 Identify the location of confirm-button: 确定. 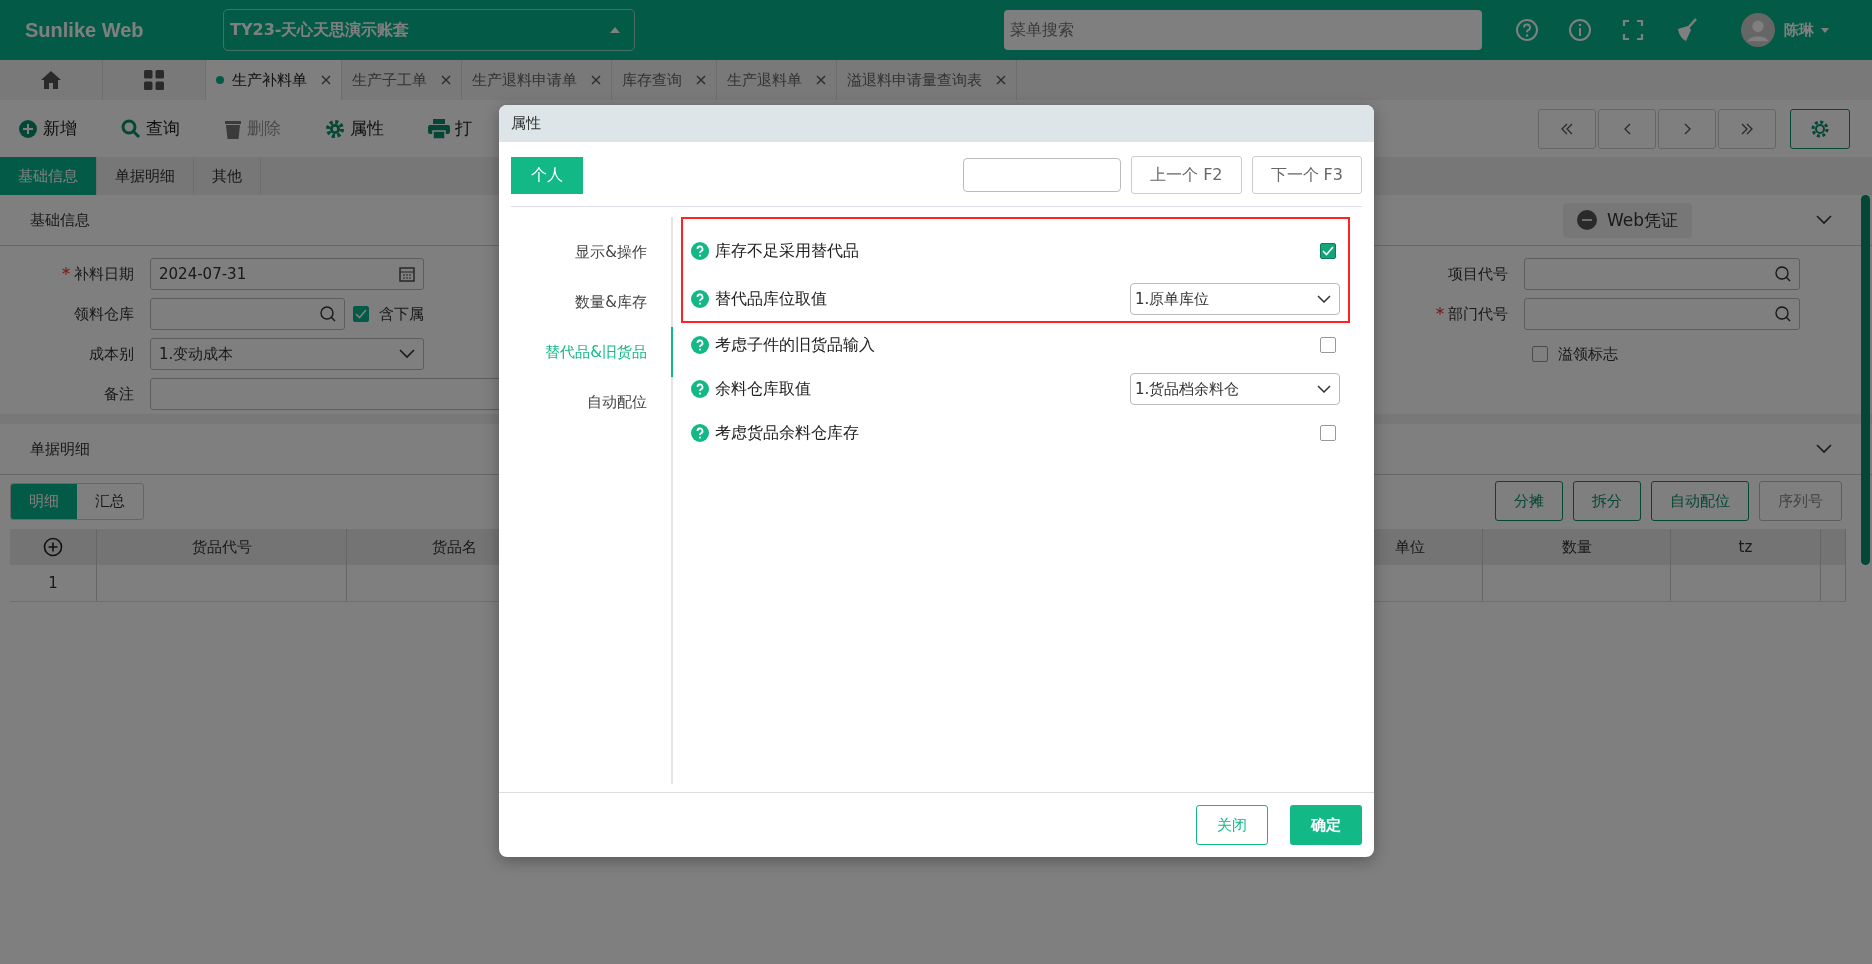
(1326, 825).